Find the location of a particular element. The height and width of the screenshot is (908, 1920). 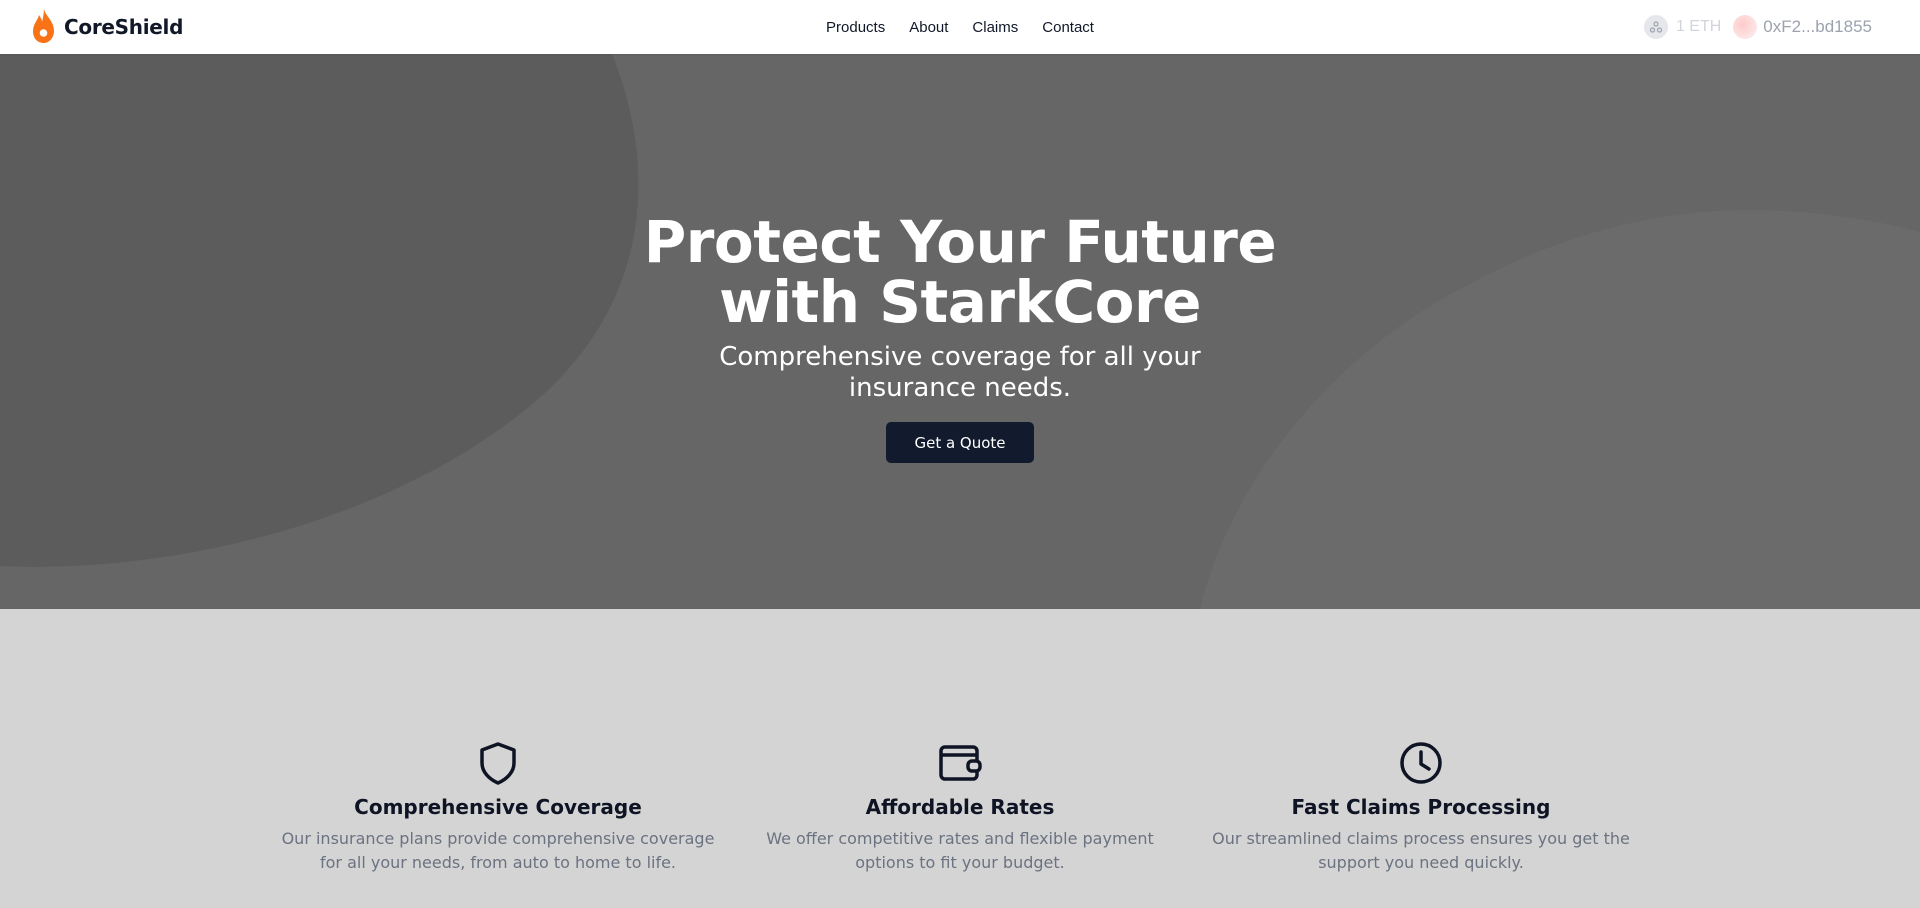

balance-amount: 1 ETH is located at coordinates (1698, 26).